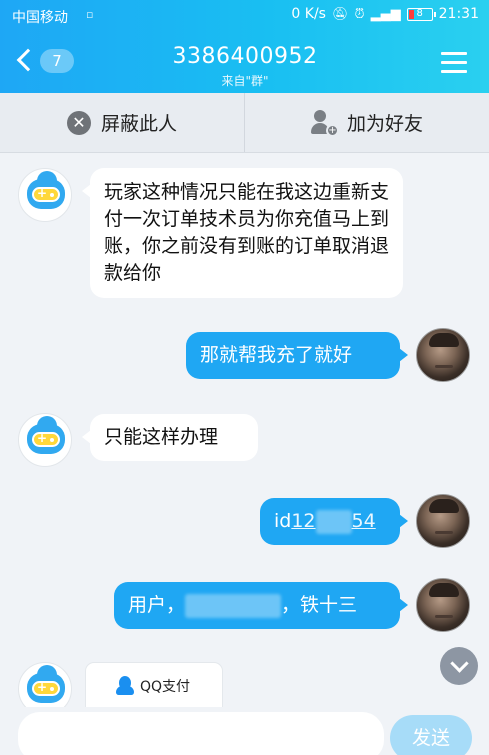 The height and width of the screenshot is (755, 489). Describe the element at coordinates (40, 18) in the screenshot. I see `carrier-label: 中国移动` at that location.